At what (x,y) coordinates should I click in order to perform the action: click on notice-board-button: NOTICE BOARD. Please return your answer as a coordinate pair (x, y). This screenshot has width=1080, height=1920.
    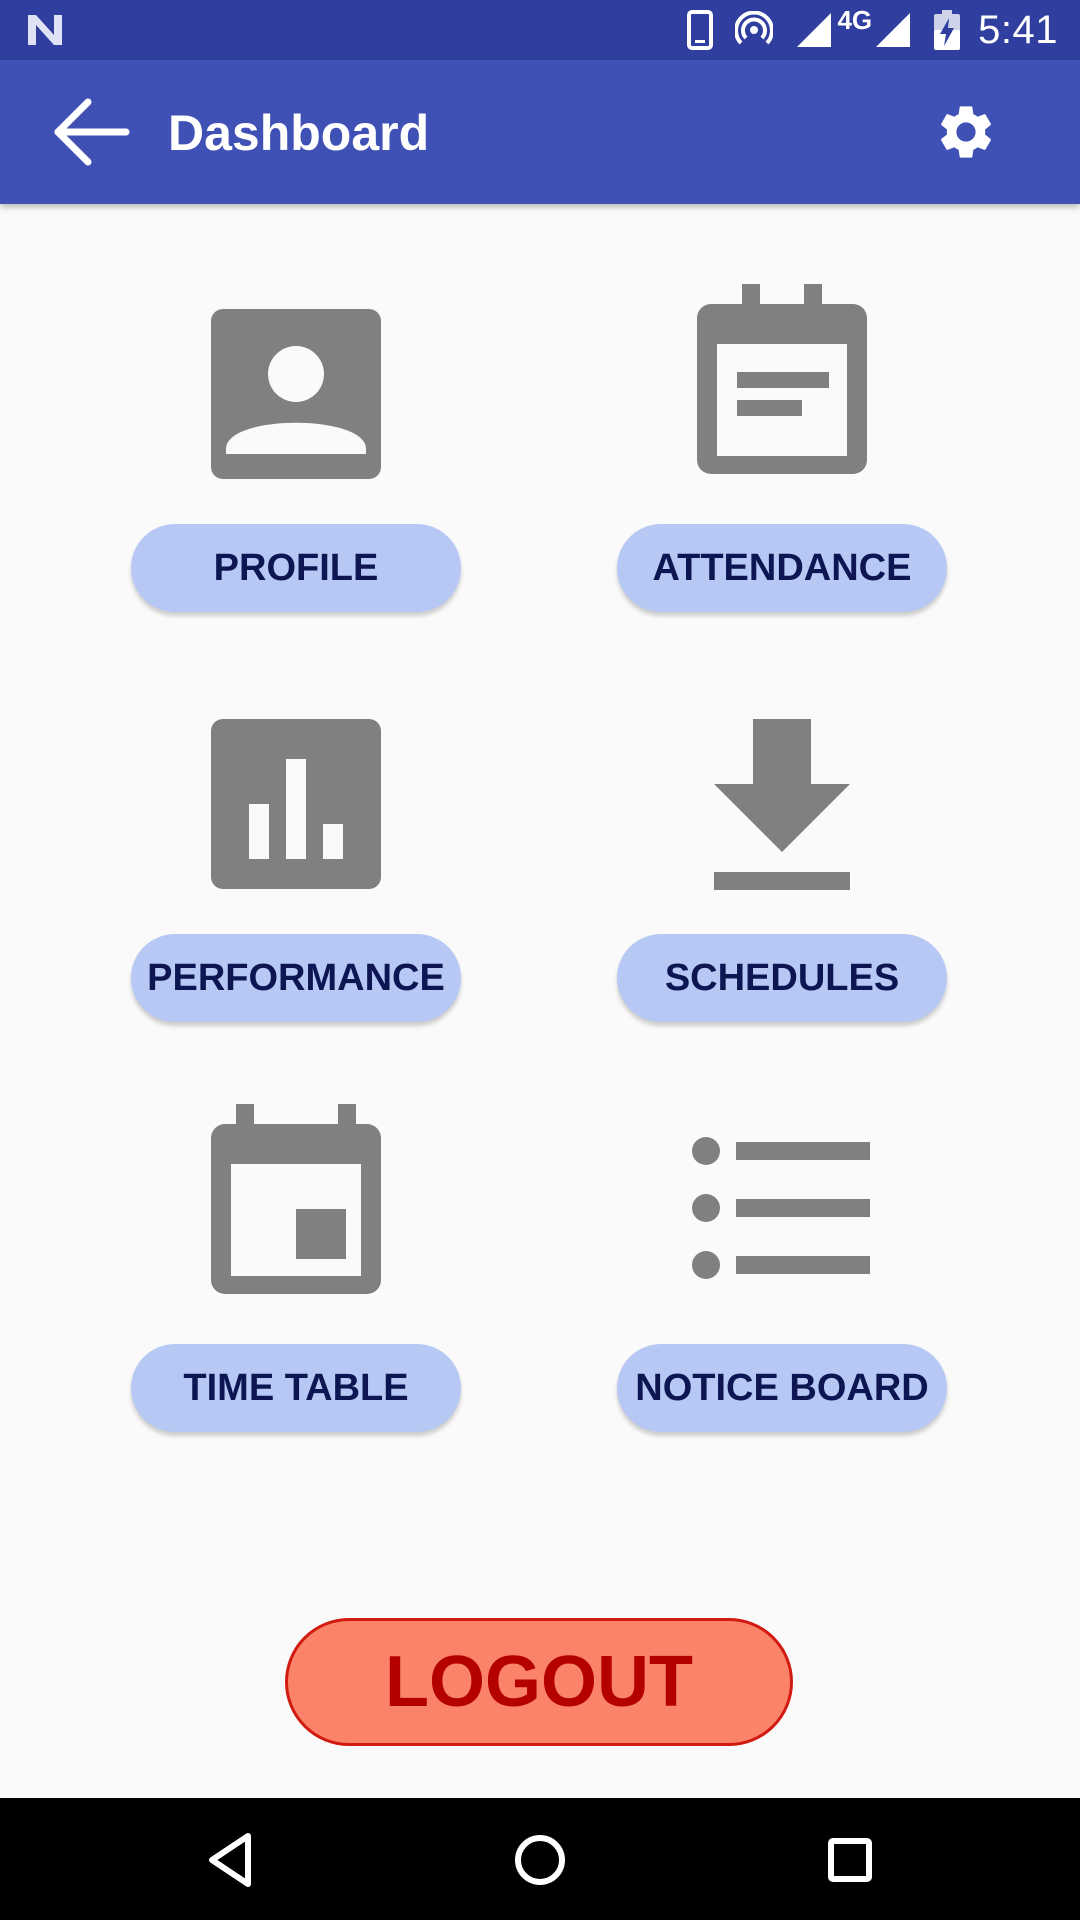
    Looking at the image, I should click on (782, 1388).